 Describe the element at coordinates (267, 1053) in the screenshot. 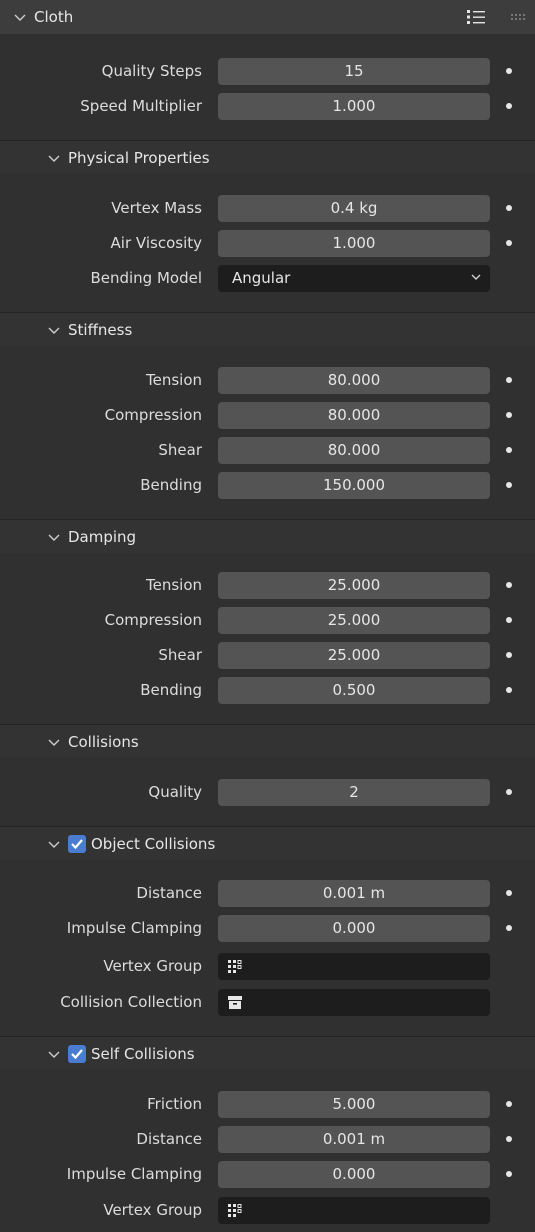

I see `self-collisions-header: Self Collisions` at that location.